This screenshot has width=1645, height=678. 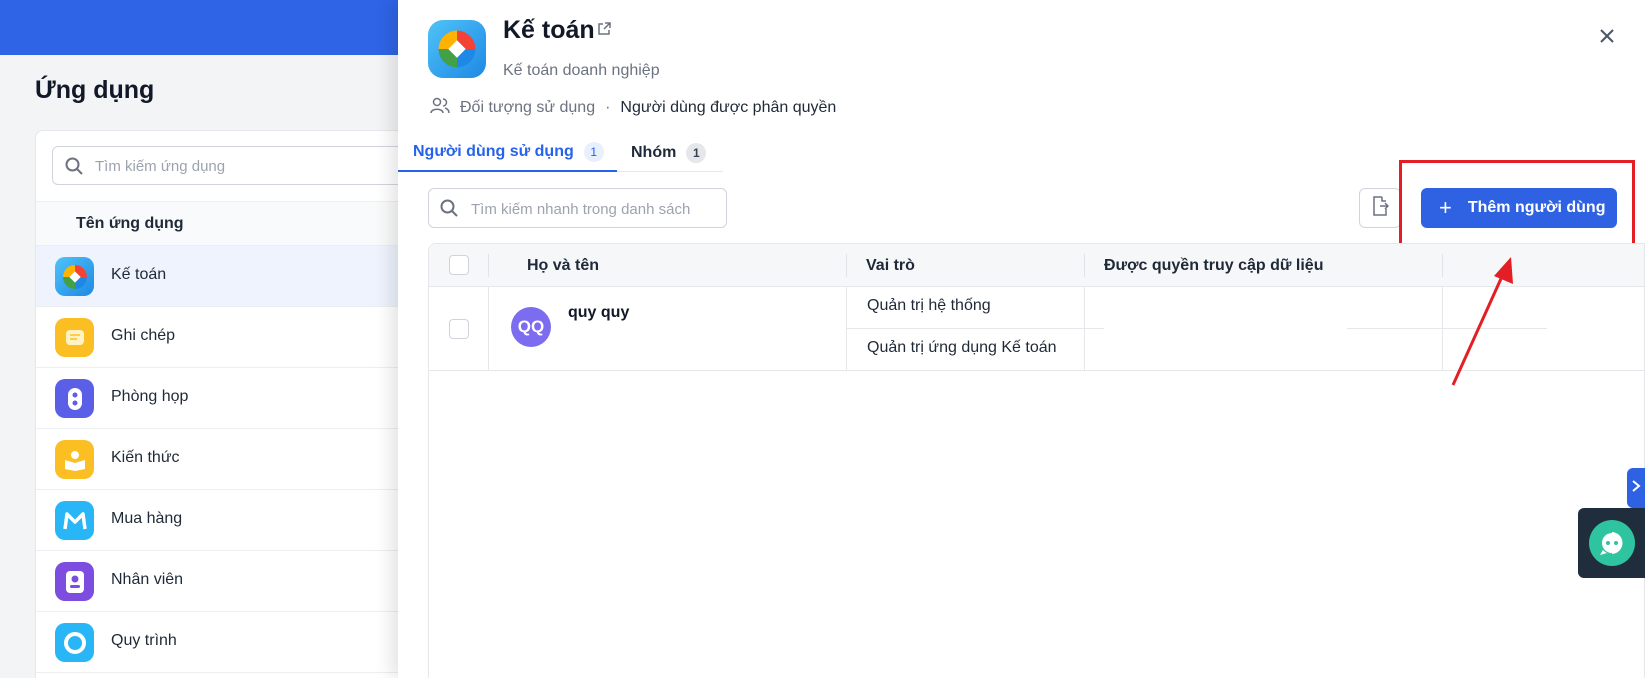 I want to click on app-label: Mua hàng, so click(x=147, y=518).